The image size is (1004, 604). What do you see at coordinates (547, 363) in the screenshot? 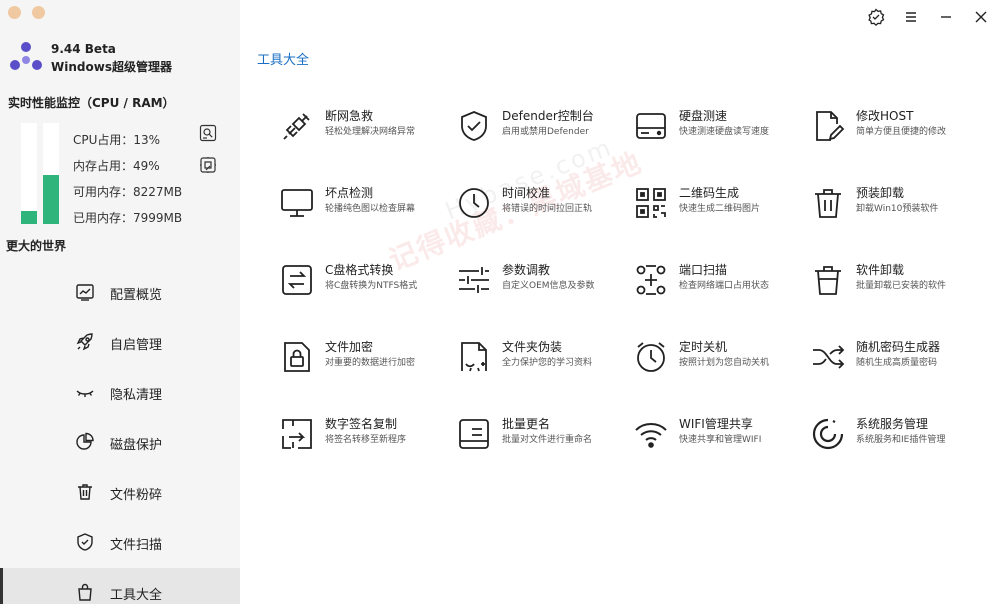
I see `tool-description: 全力保护您的学习资料` at bounding box center [547, 363].